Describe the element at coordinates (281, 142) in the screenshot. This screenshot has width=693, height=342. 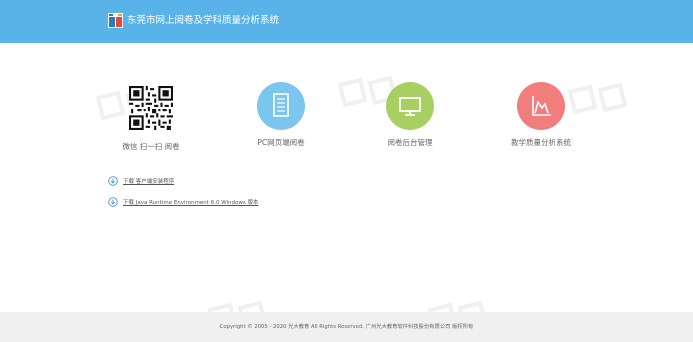
I see `tile-label: PC网页端阅卷` at that location.